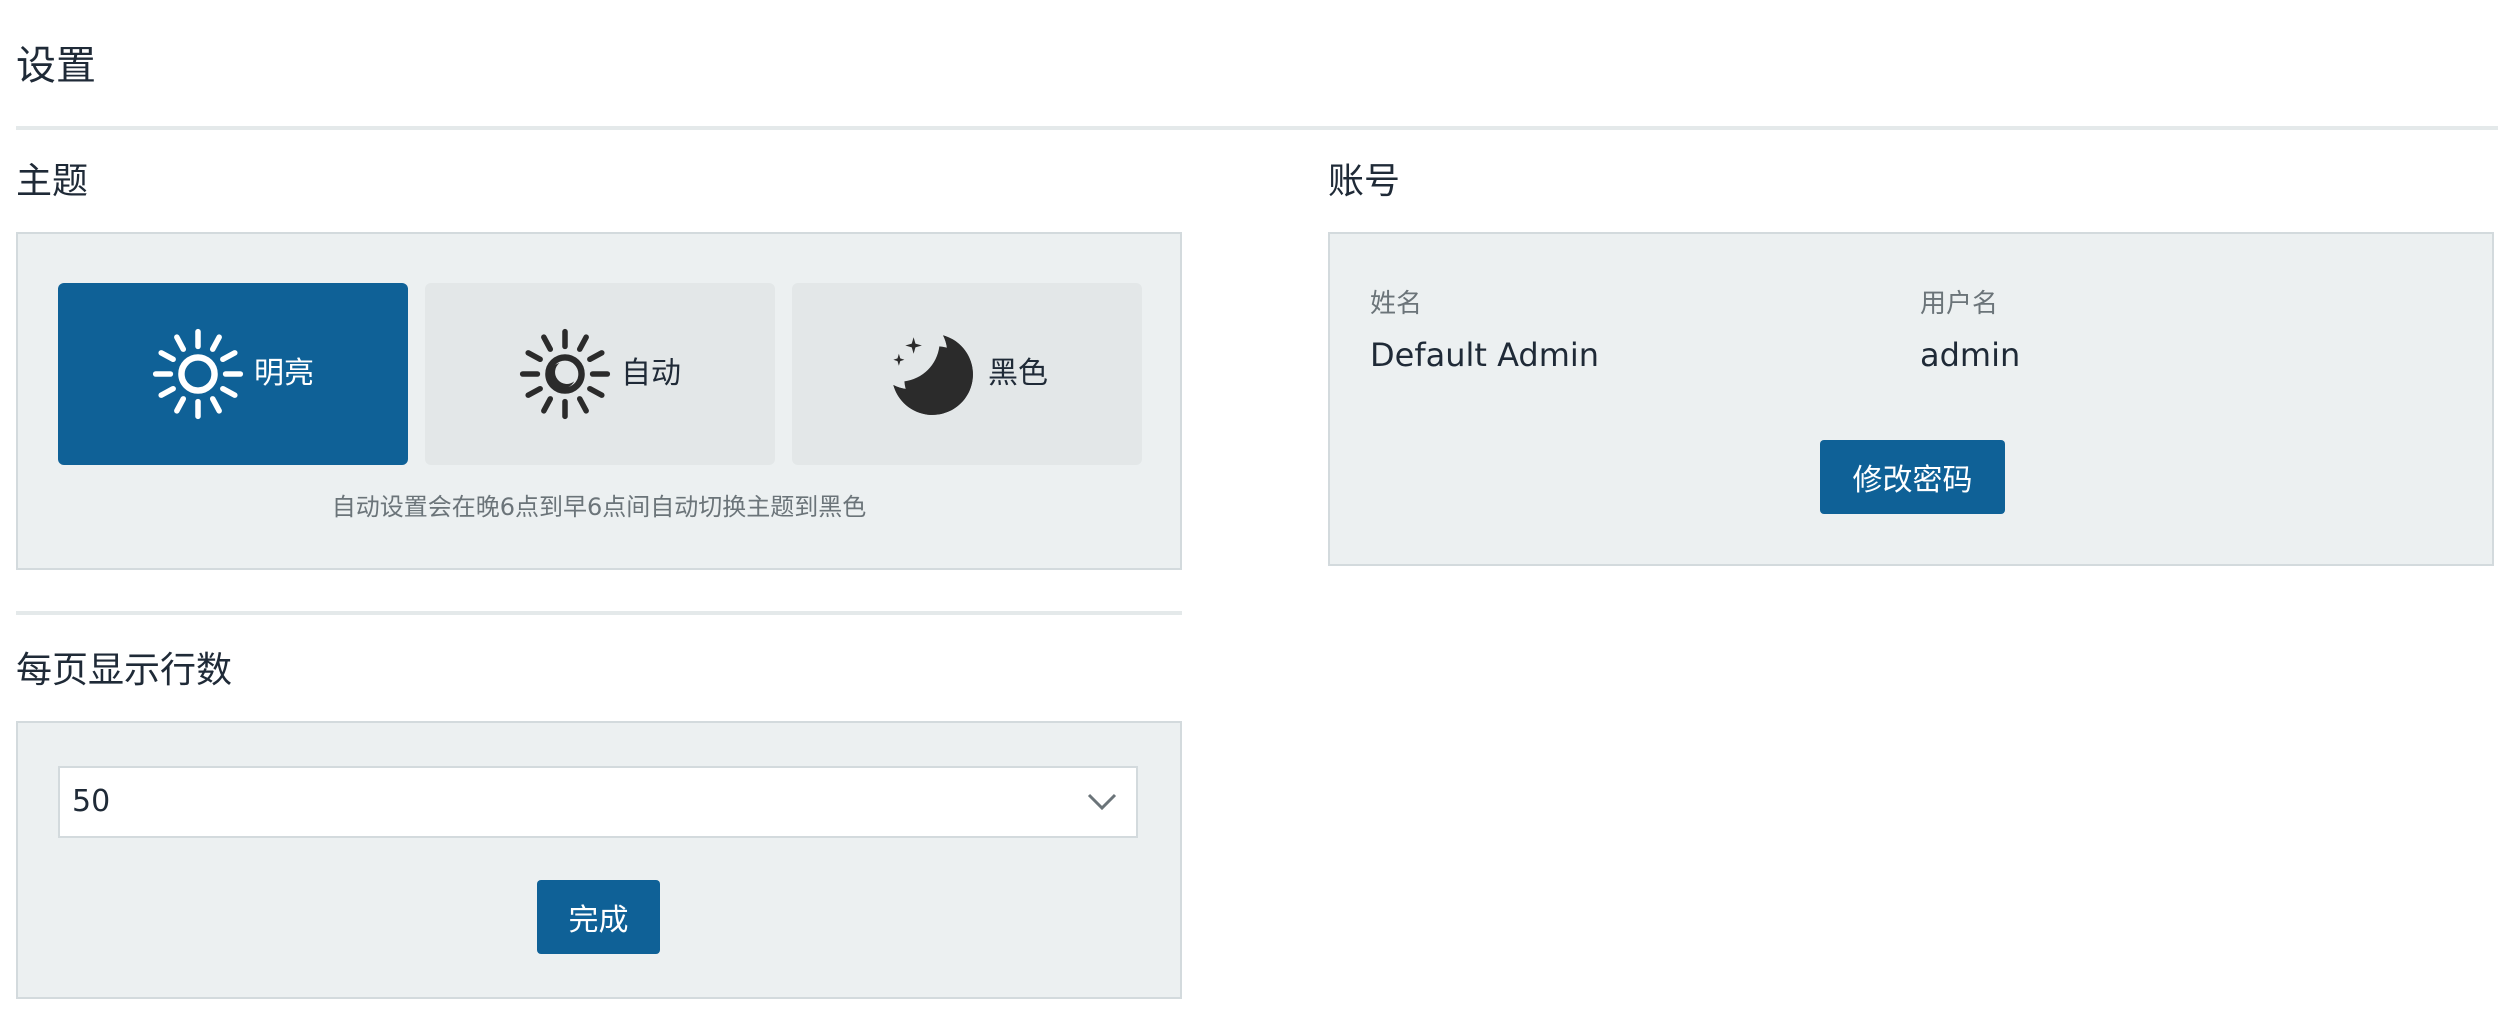 The height and width of the screenshot is (1030, 2514). I want to click on name-value: Default Admin, so click(1485, 355).